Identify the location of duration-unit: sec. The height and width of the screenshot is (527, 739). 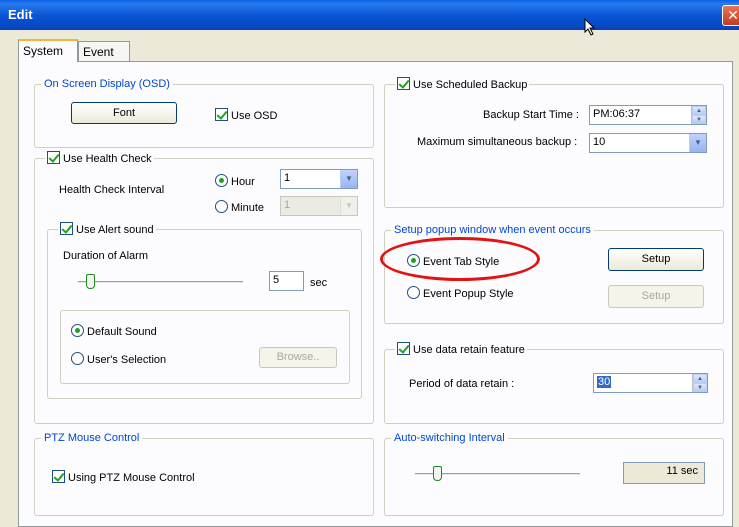
(319, 283).